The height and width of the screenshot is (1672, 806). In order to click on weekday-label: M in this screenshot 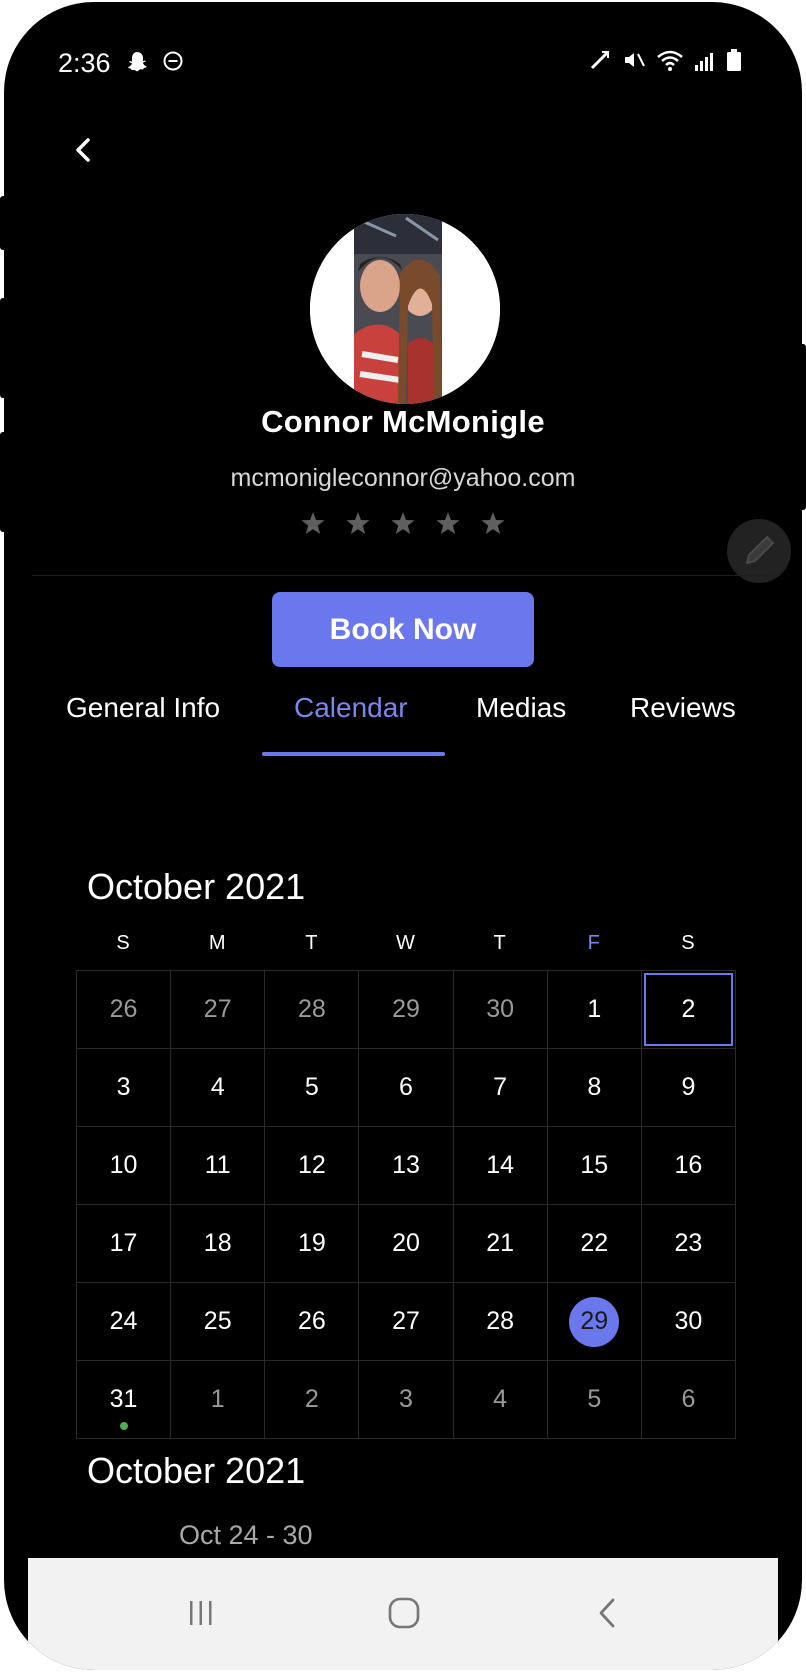, I will do `click(217, 943)`.